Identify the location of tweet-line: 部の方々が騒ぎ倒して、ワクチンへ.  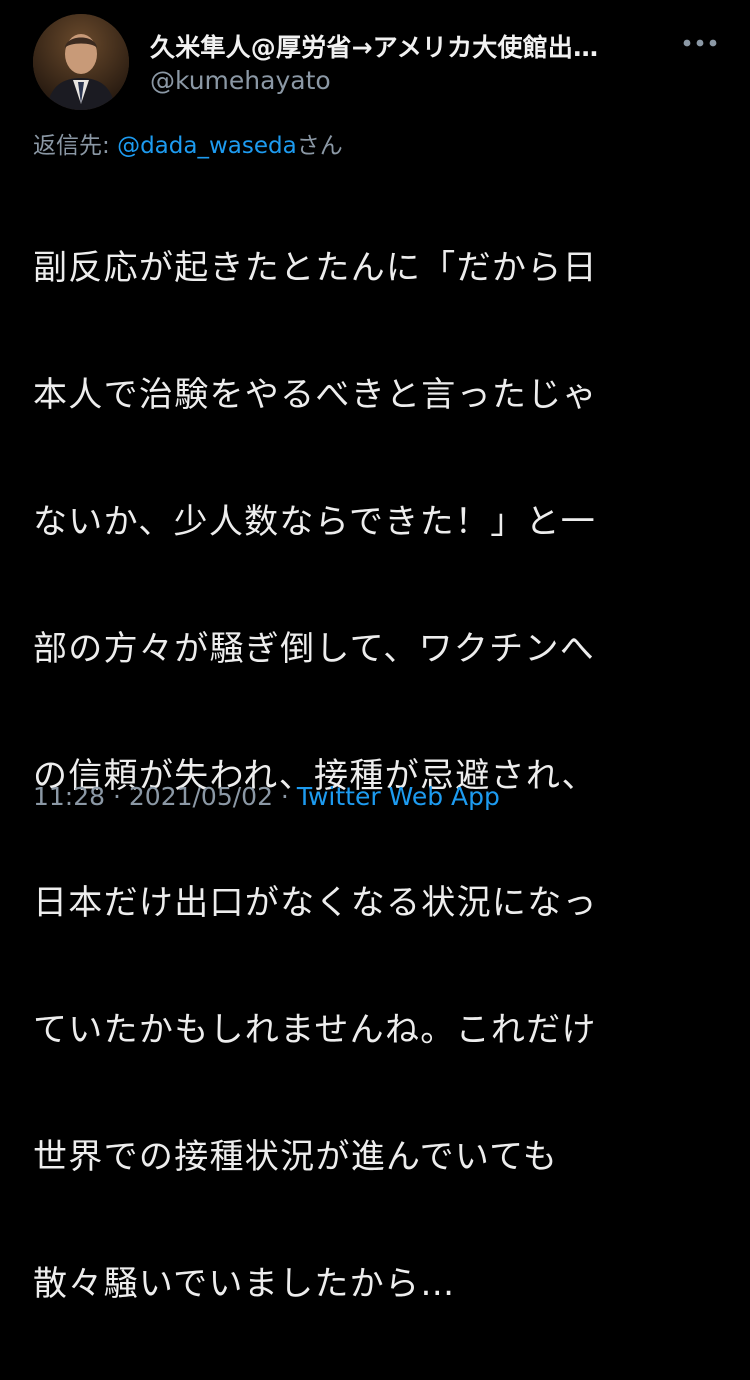
(314, 648).